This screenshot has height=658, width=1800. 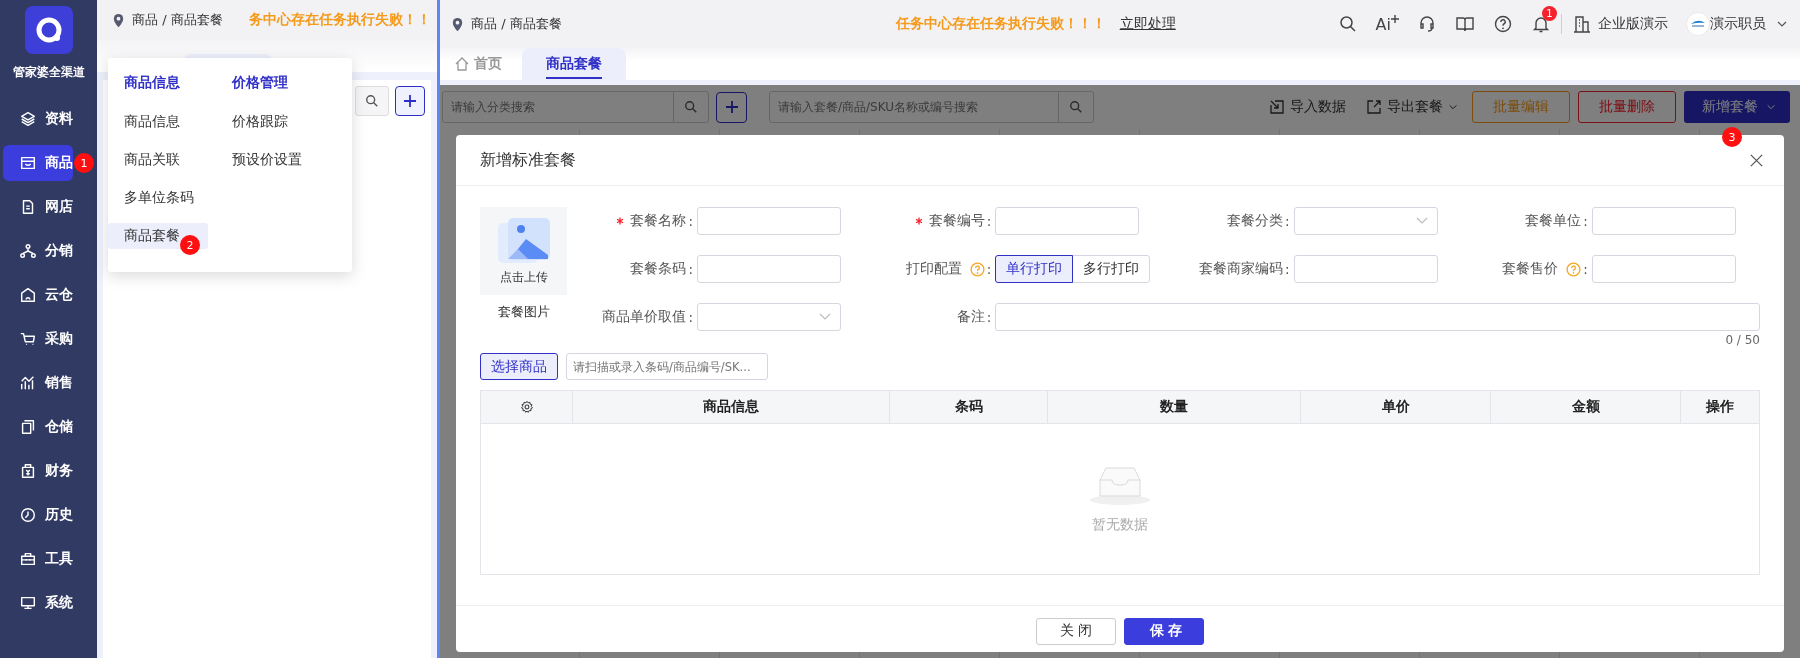 I want to click on field-label: 套餐条码, so click(x=658, y=269).